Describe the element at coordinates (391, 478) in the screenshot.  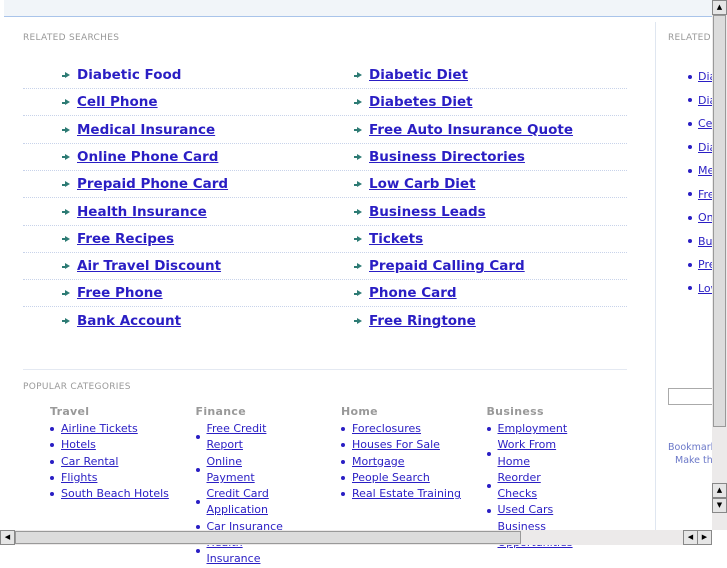
I see `category-link: People Search` at that location.